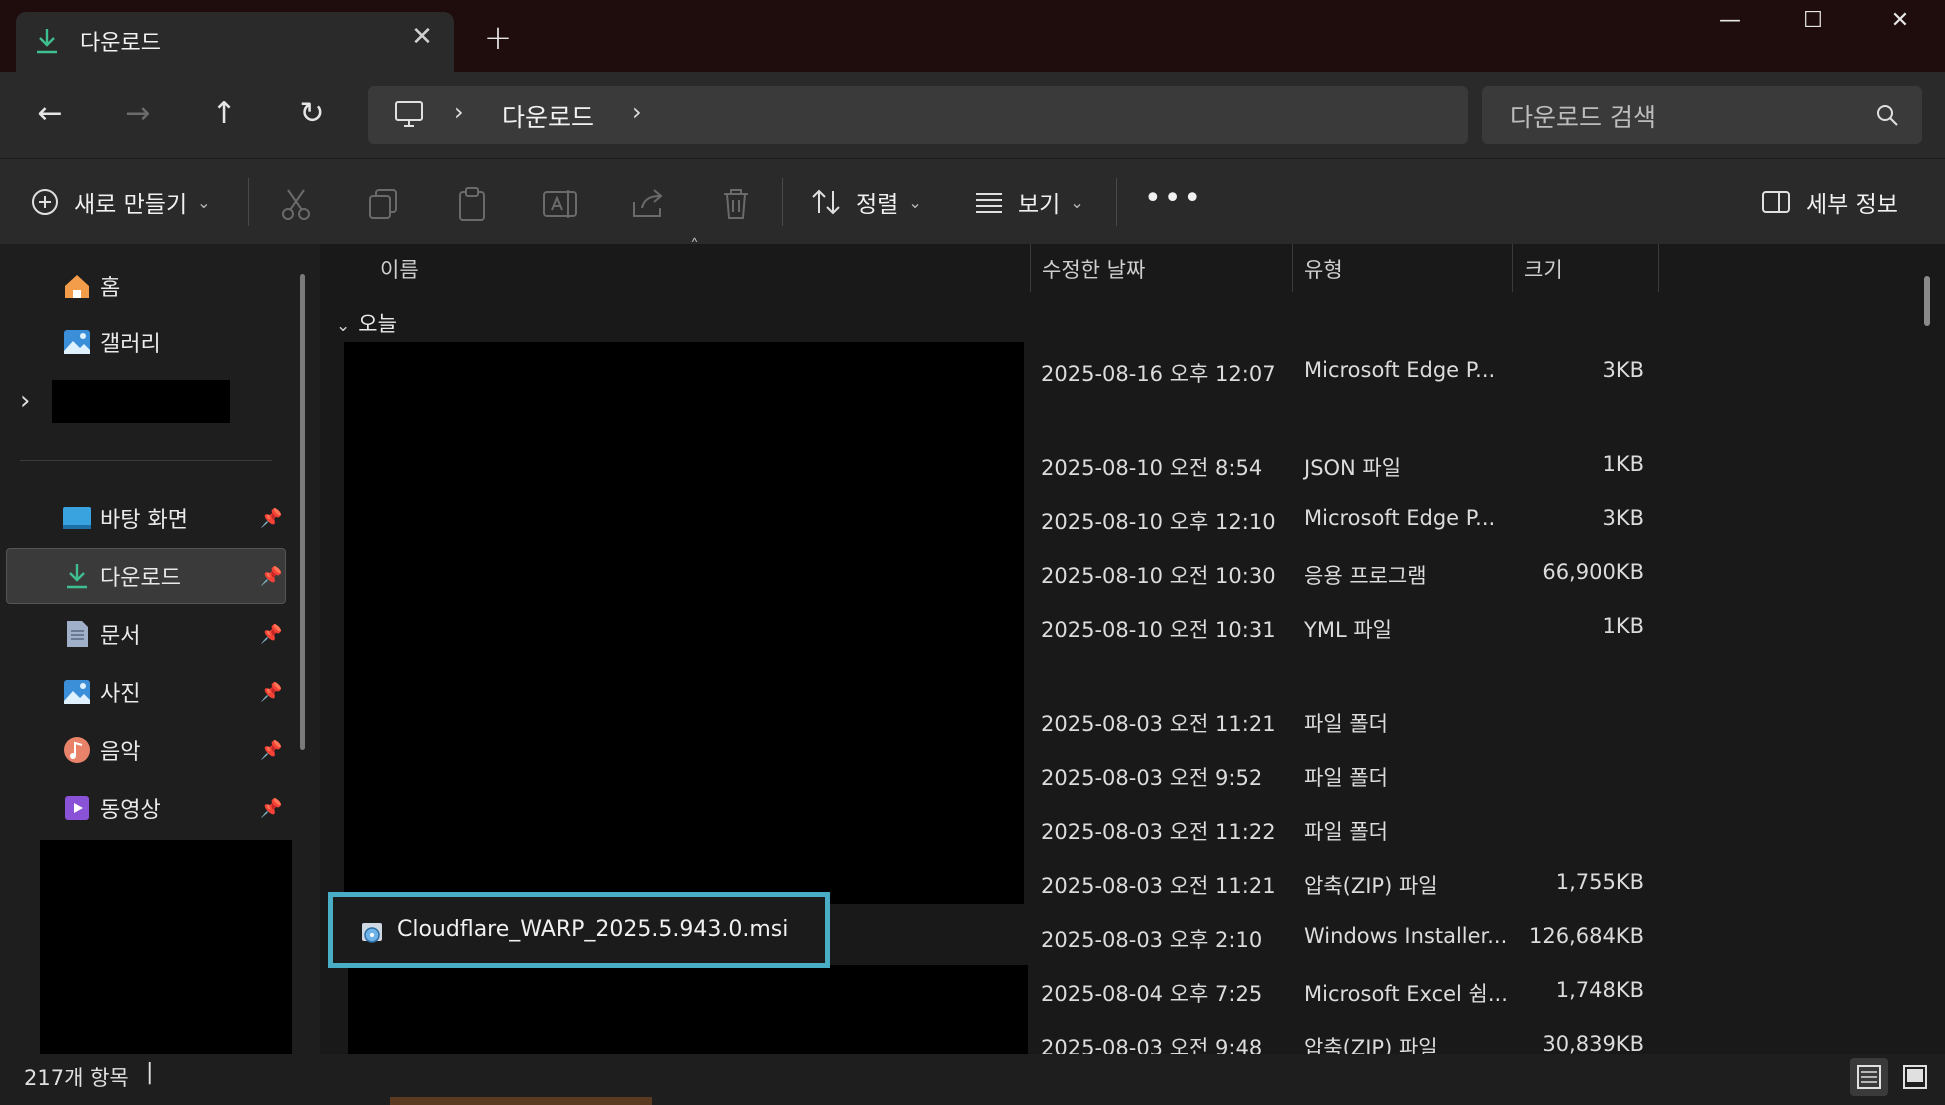 Image resolution: width=1945 pixels, height=1105 pixels. Describe the element at coordinates (1158, 373) in the screenshot. I see `row-modified: 2025-08-16 오후 12:07` at that location.